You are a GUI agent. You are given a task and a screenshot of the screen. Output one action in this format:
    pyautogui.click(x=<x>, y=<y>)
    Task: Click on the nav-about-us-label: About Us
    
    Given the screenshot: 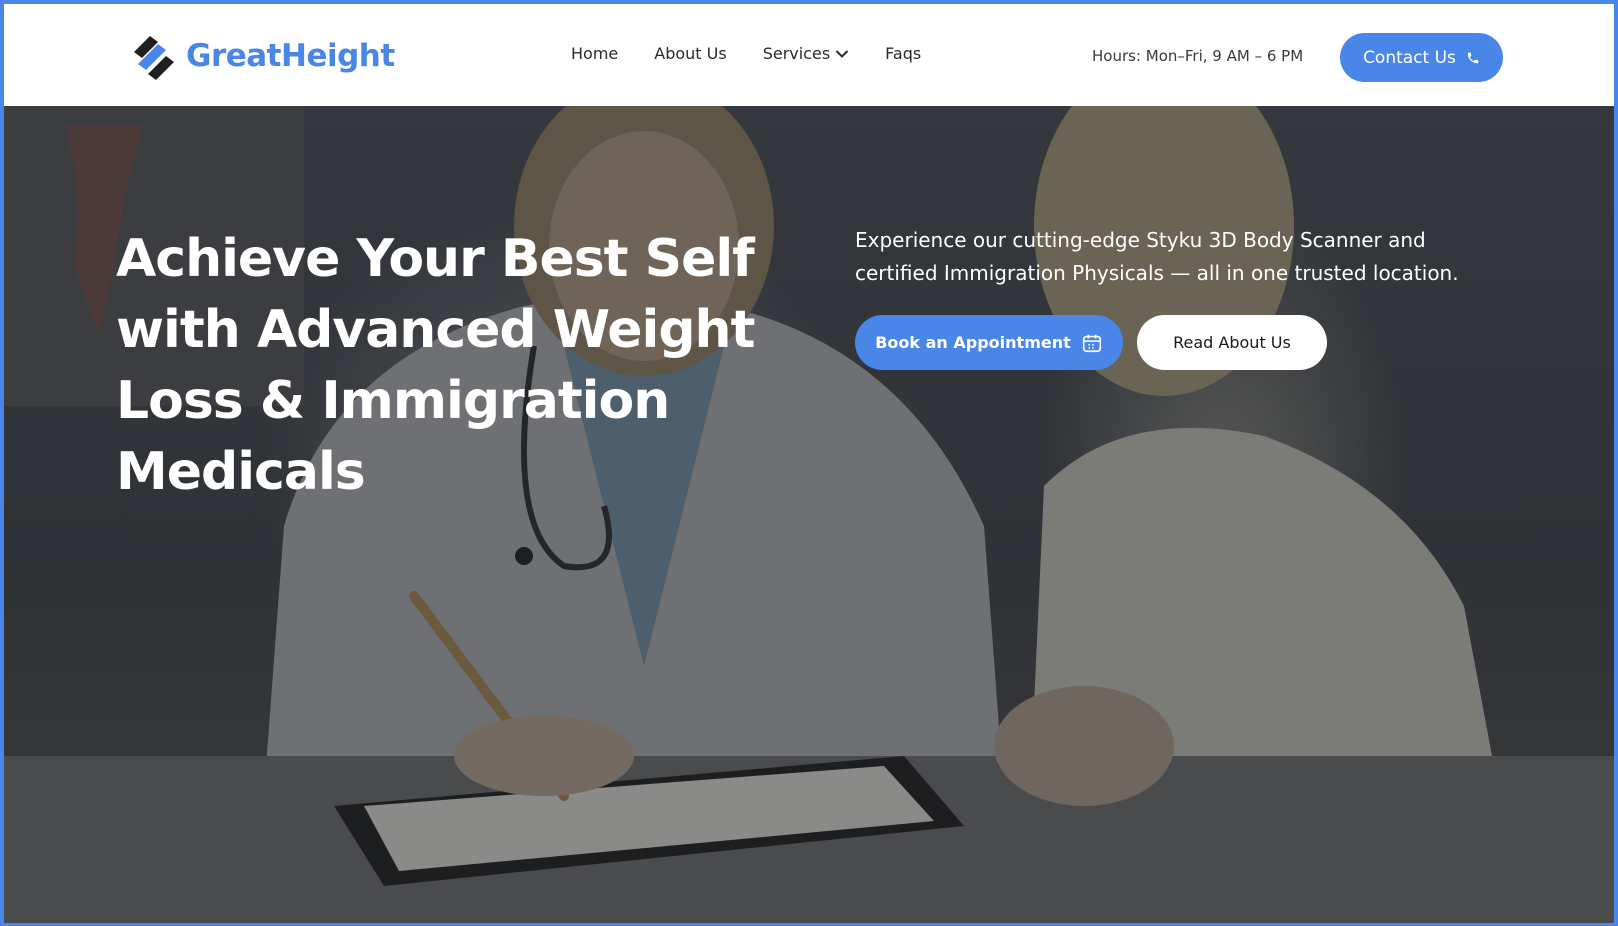 What is the action you would take?
    pyautogui.click(x=690, y=53)
    